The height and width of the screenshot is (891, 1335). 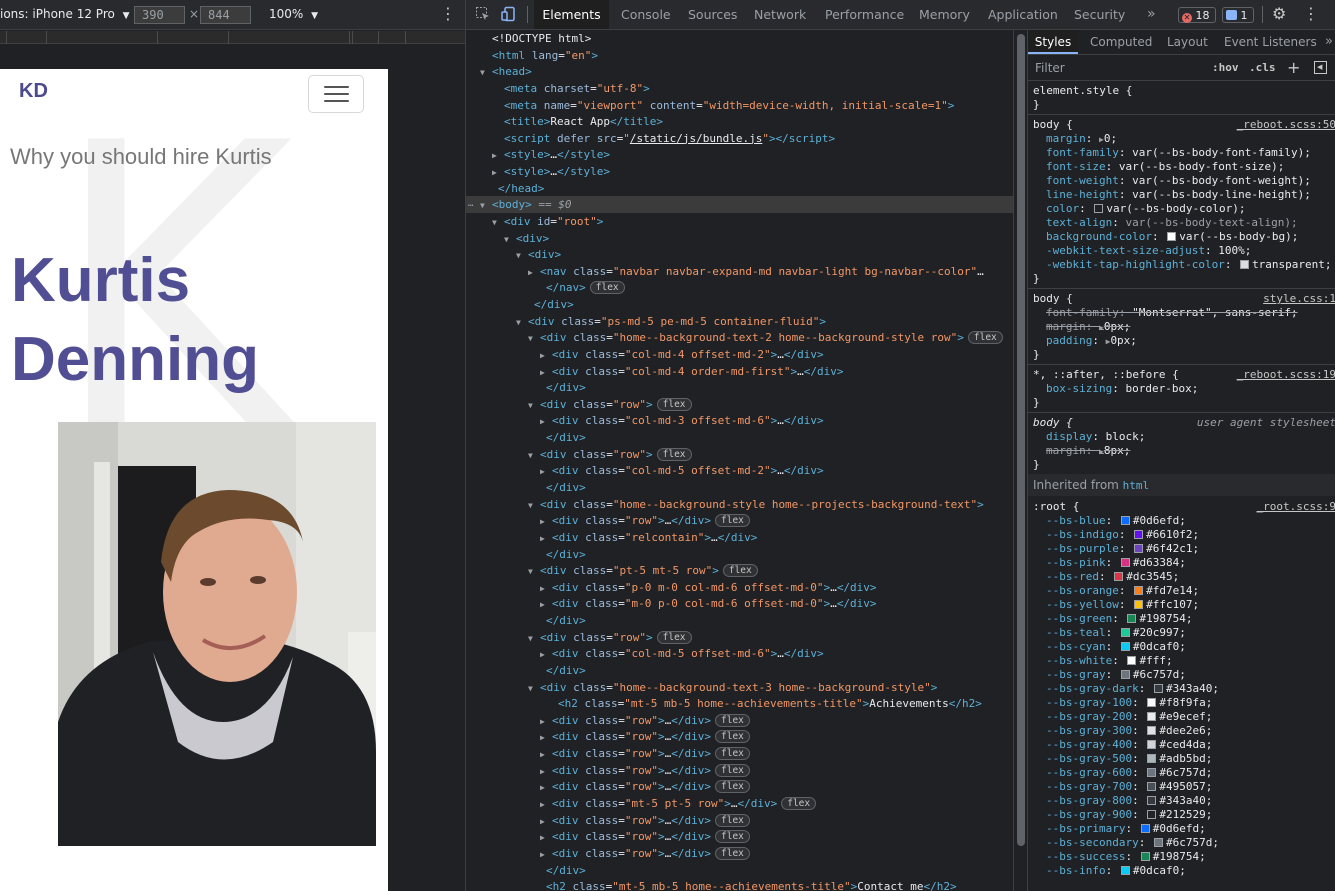 What do you see at coordinates (1099, 14) in the screenshot?
I see `tab-security: Security` at bounding box center [1099, 14].